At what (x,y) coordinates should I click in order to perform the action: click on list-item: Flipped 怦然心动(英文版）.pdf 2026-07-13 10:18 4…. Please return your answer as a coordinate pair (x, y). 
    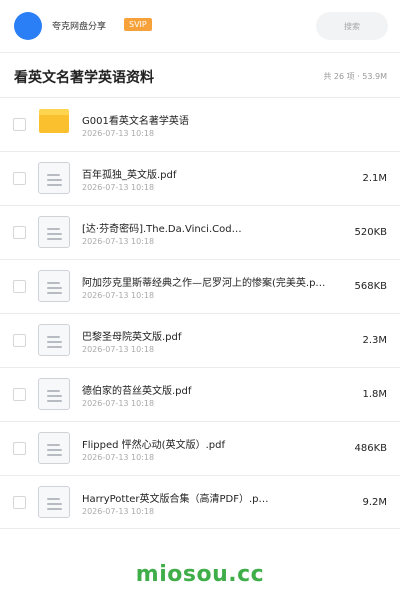
    Looking at the image, I should click on (200, 448).